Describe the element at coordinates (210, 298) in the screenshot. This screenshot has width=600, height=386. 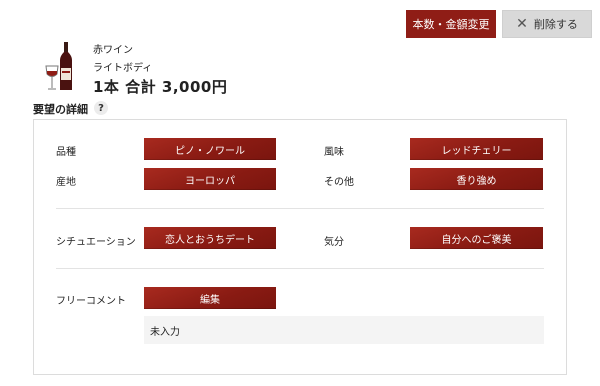
I see `edit-comment-button: 編集` at that location.